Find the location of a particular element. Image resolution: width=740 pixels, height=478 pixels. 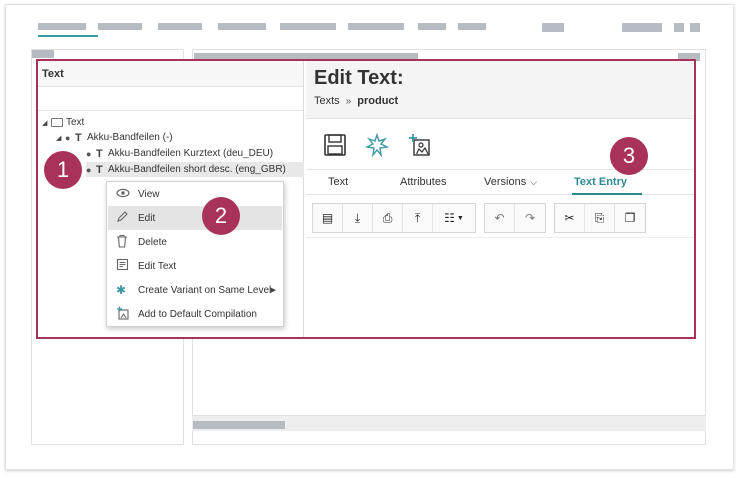

tree-item-akku-bandfeilen: ◢ ● T Akku-Bandfeilen (-) is located at coordinates (114, 137).